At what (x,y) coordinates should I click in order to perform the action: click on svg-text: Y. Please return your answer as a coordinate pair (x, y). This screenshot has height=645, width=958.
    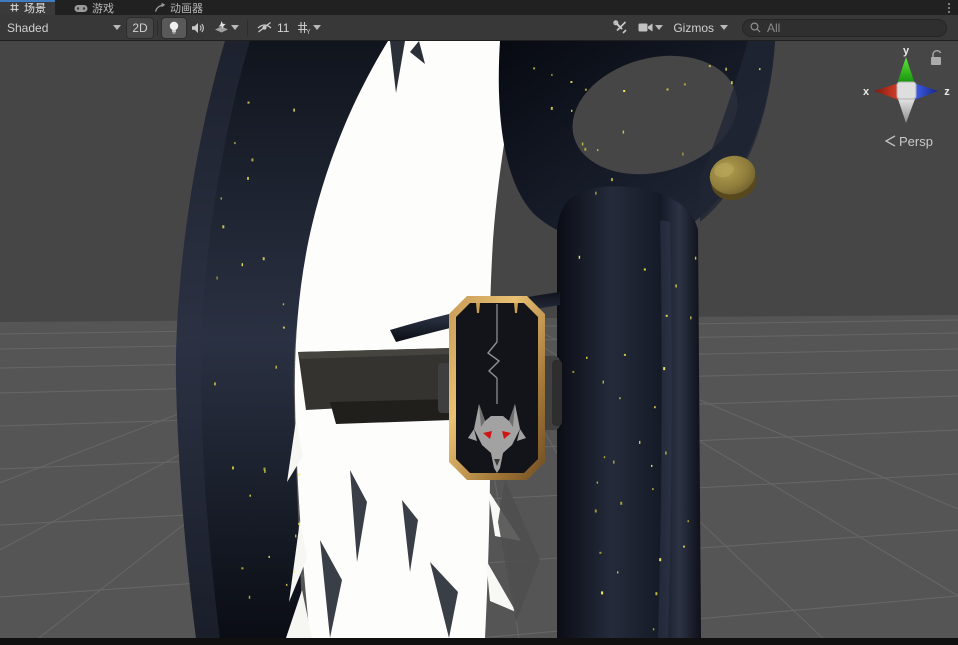
    Looking at the image, I should click on (308, 32).